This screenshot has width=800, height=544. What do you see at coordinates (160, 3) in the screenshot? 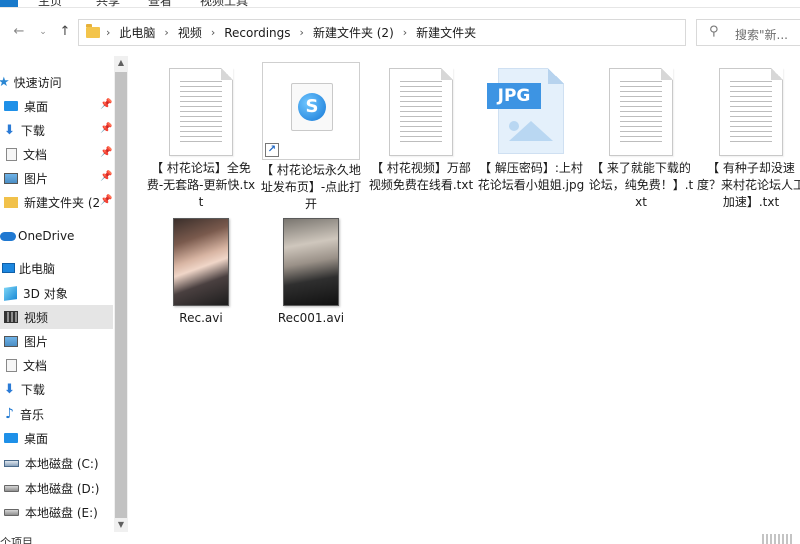
I see `tab-view: 查看` at bounding box center [160, 3].